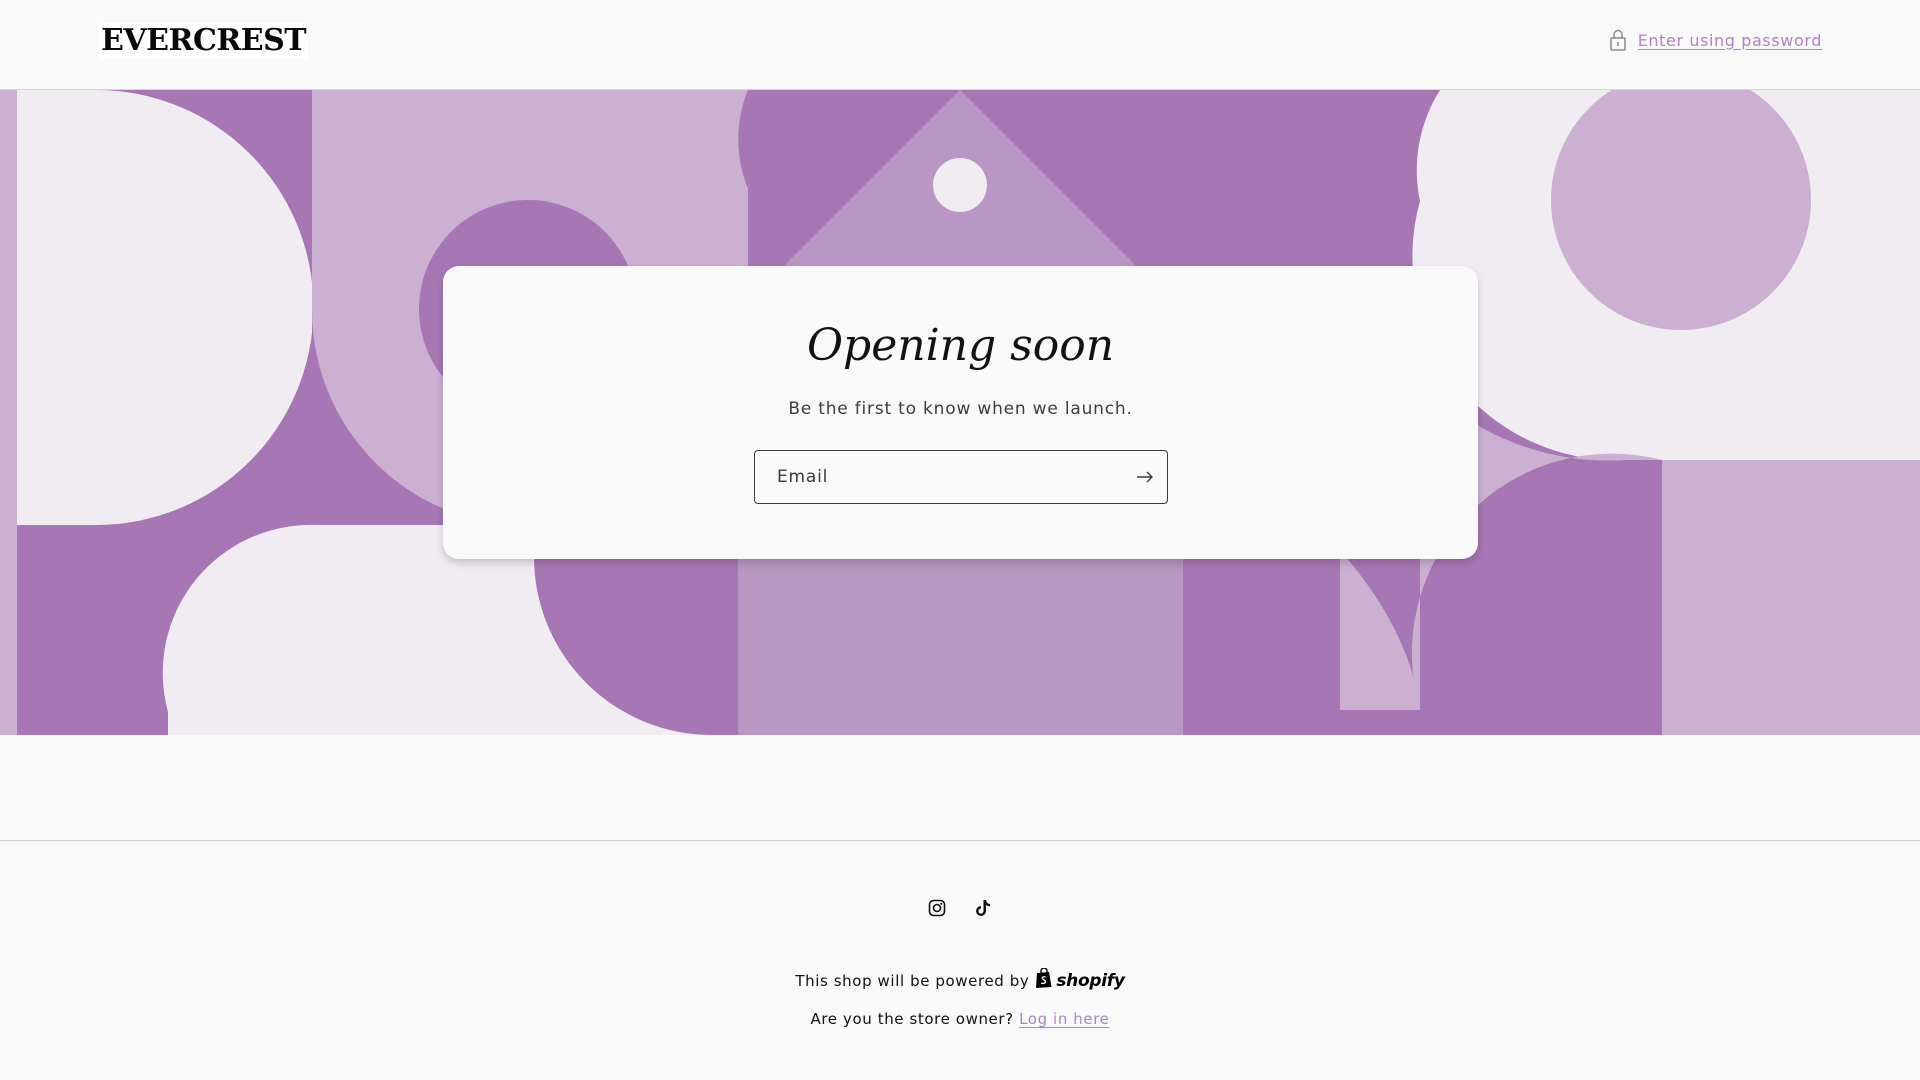 This screenshot has height=1080, width=1920. I want to click on subscribe-button, so click(1145, 477).